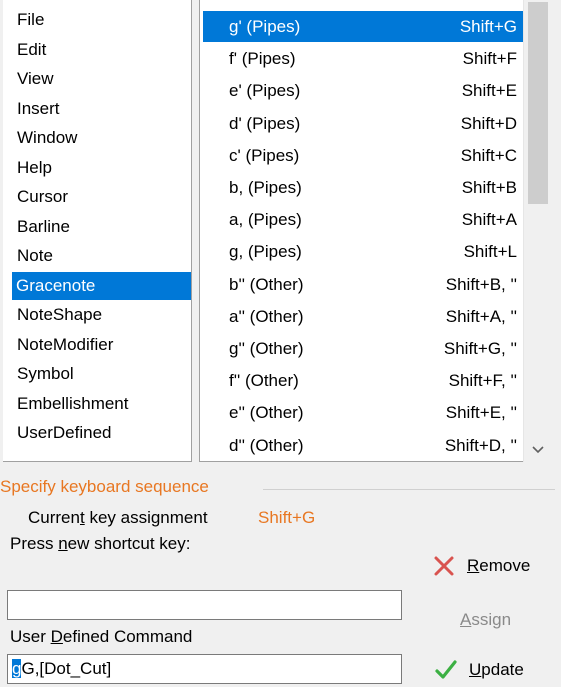  Describe the element at coordinates (265, 26) in the screenshot. I see `command-name: g' (Pipes)` at that location.